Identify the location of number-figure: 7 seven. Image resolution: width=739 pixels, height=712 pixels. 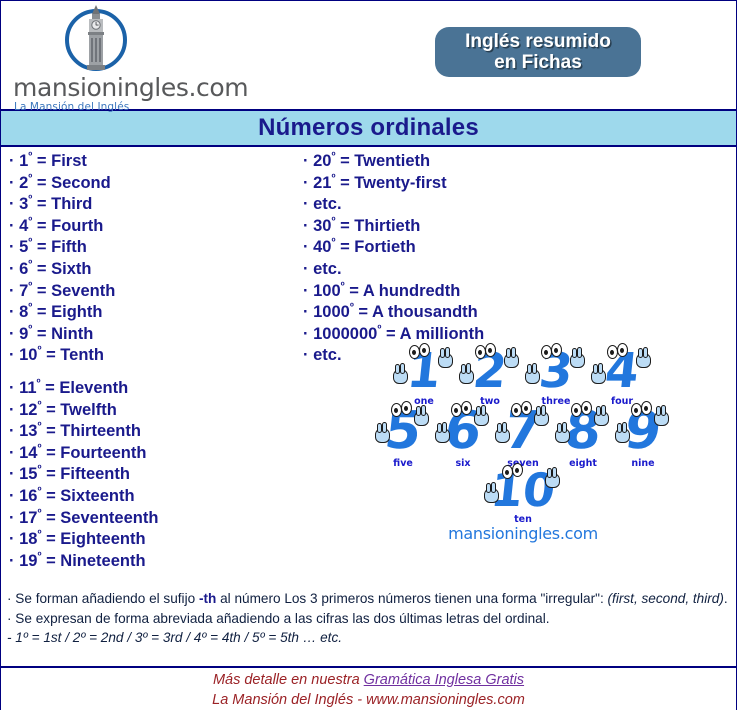
(523, 435).